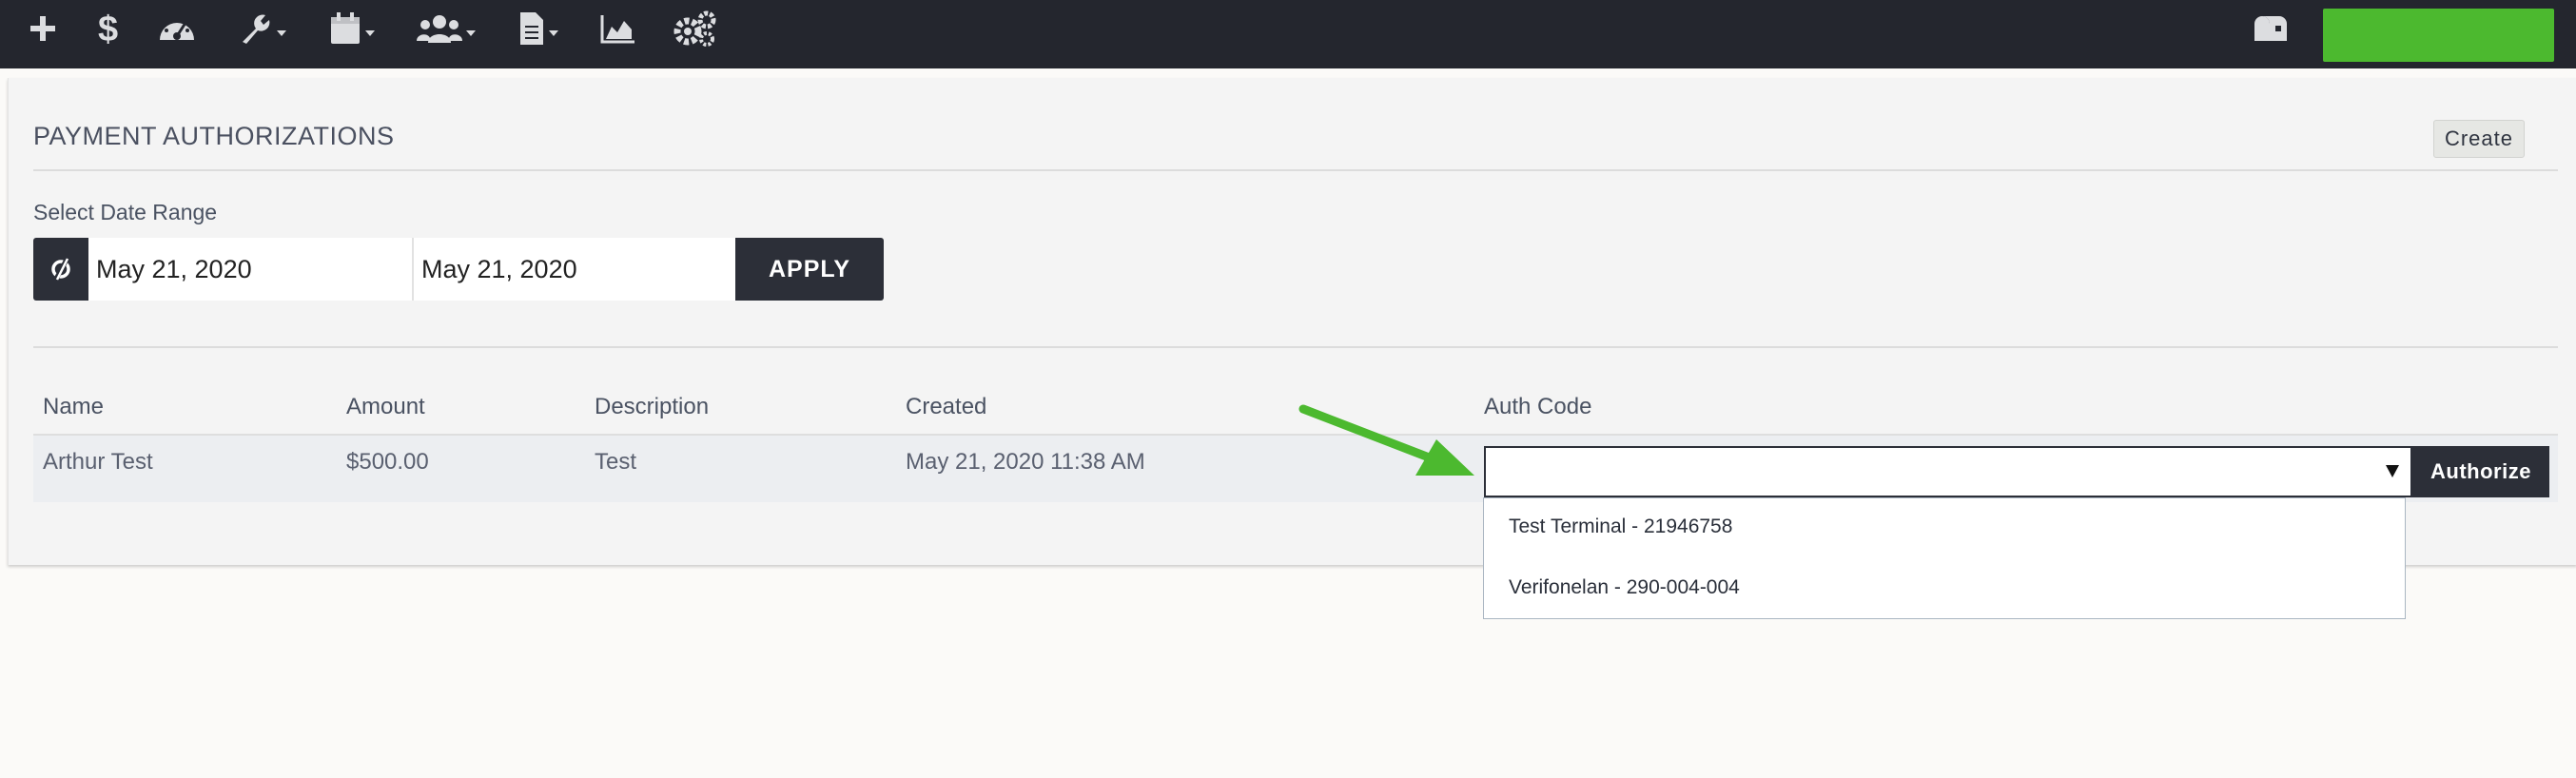 The image size is (2576, 778). I want to click on dollar-icon: $, so click(109, 29).